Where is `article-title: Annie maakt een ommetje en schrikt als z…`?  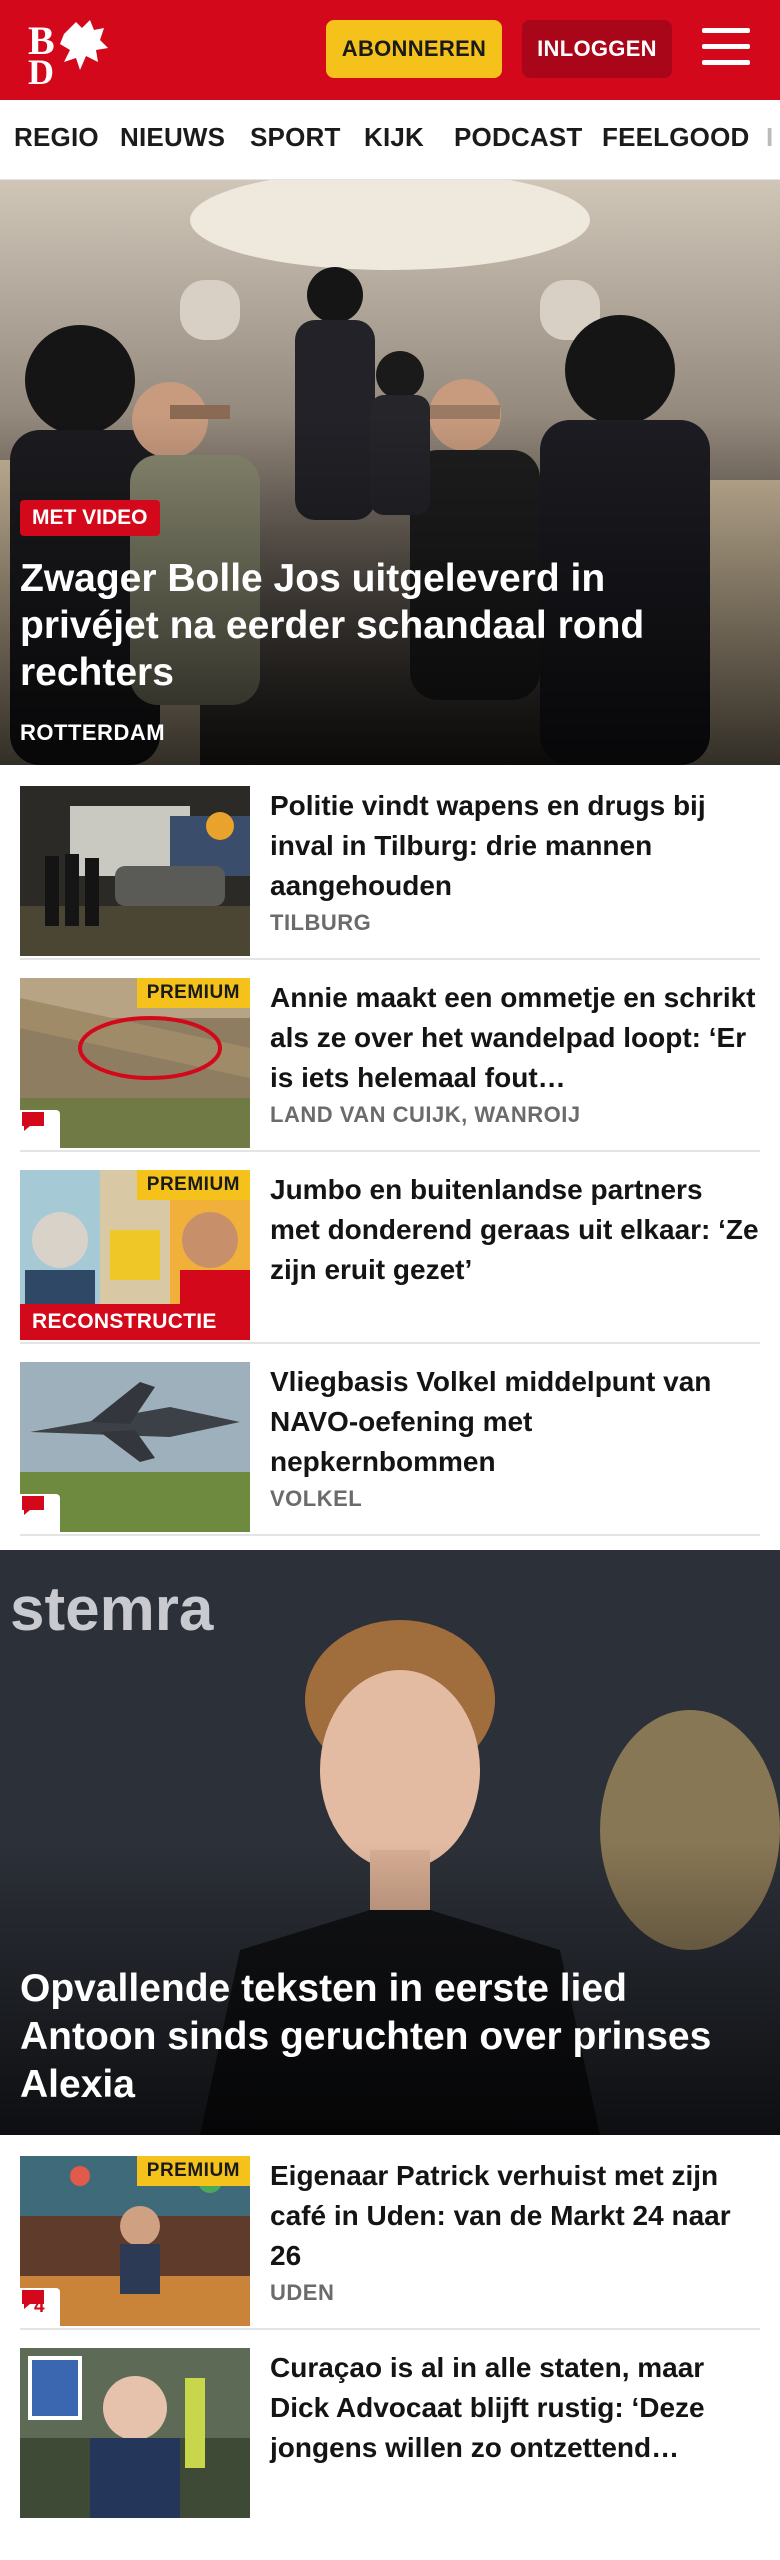 article-title: Annie maakt een ommetje en schrikt als z… is located at coordinates (515, 1038).